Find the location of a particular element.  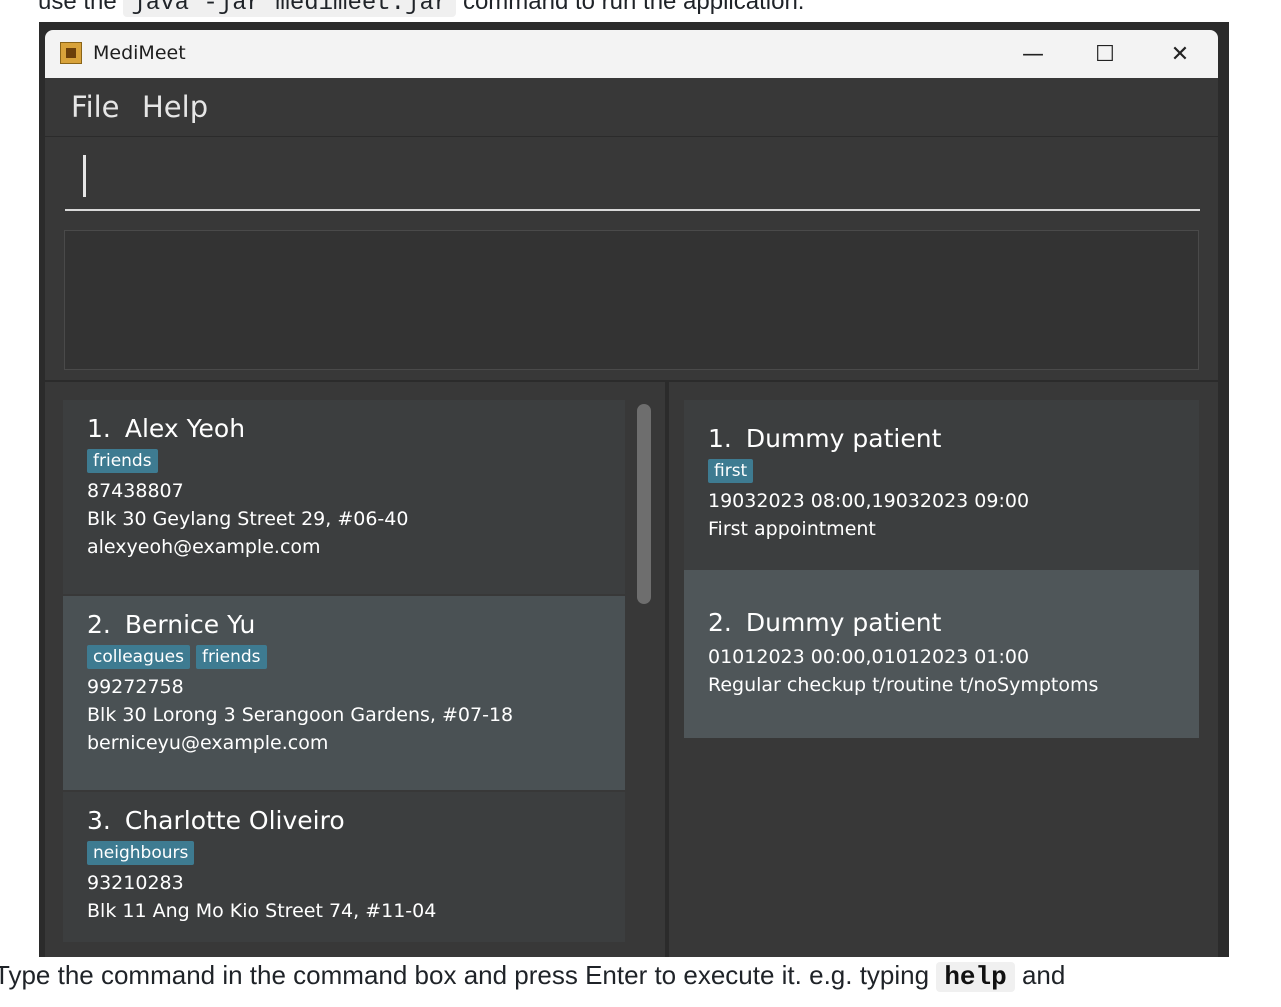

text-caret is located at coordinates (84, 176).